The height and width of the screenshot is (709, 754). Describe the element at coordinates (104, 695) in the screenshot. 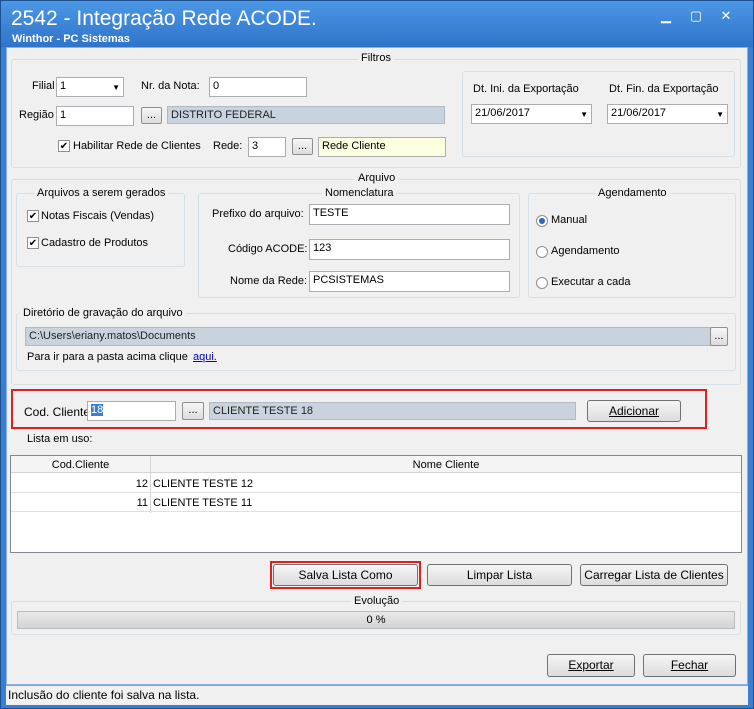

I see `status-text: Inclusão do cliente foi salva na lista.` at that location.